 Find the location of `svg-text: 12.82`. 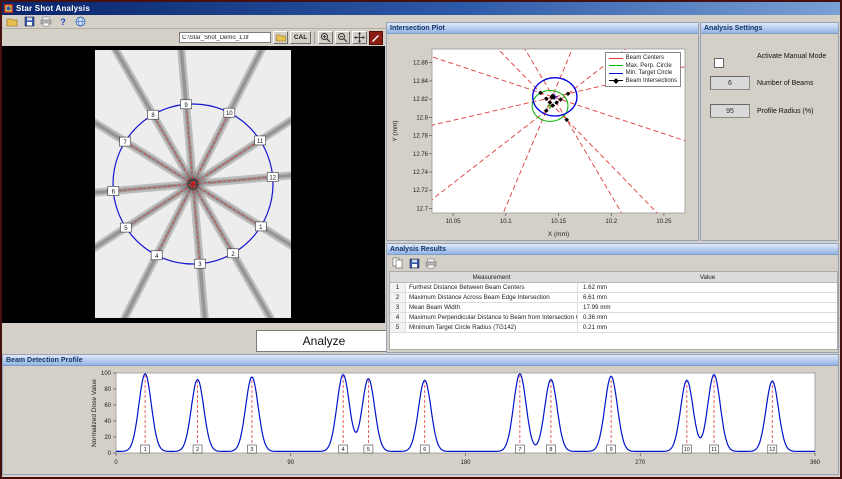

svg-text: 12.82 is located at coordinates (421, 100).